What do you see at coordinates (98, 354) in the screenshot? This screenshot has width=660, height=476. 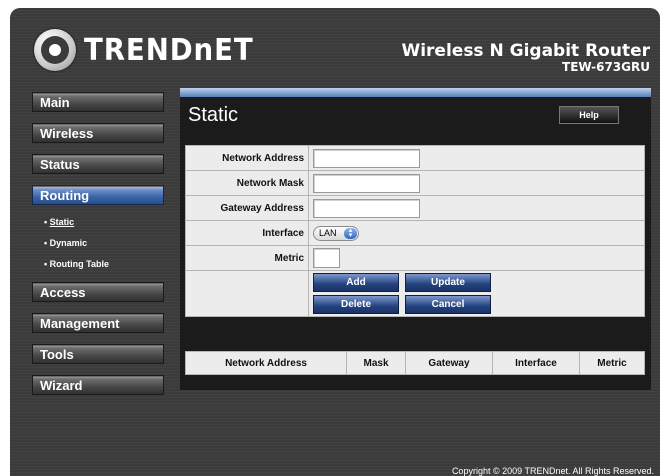 I see `nav-item-tools: Tools` at bounding box center [98, 354].